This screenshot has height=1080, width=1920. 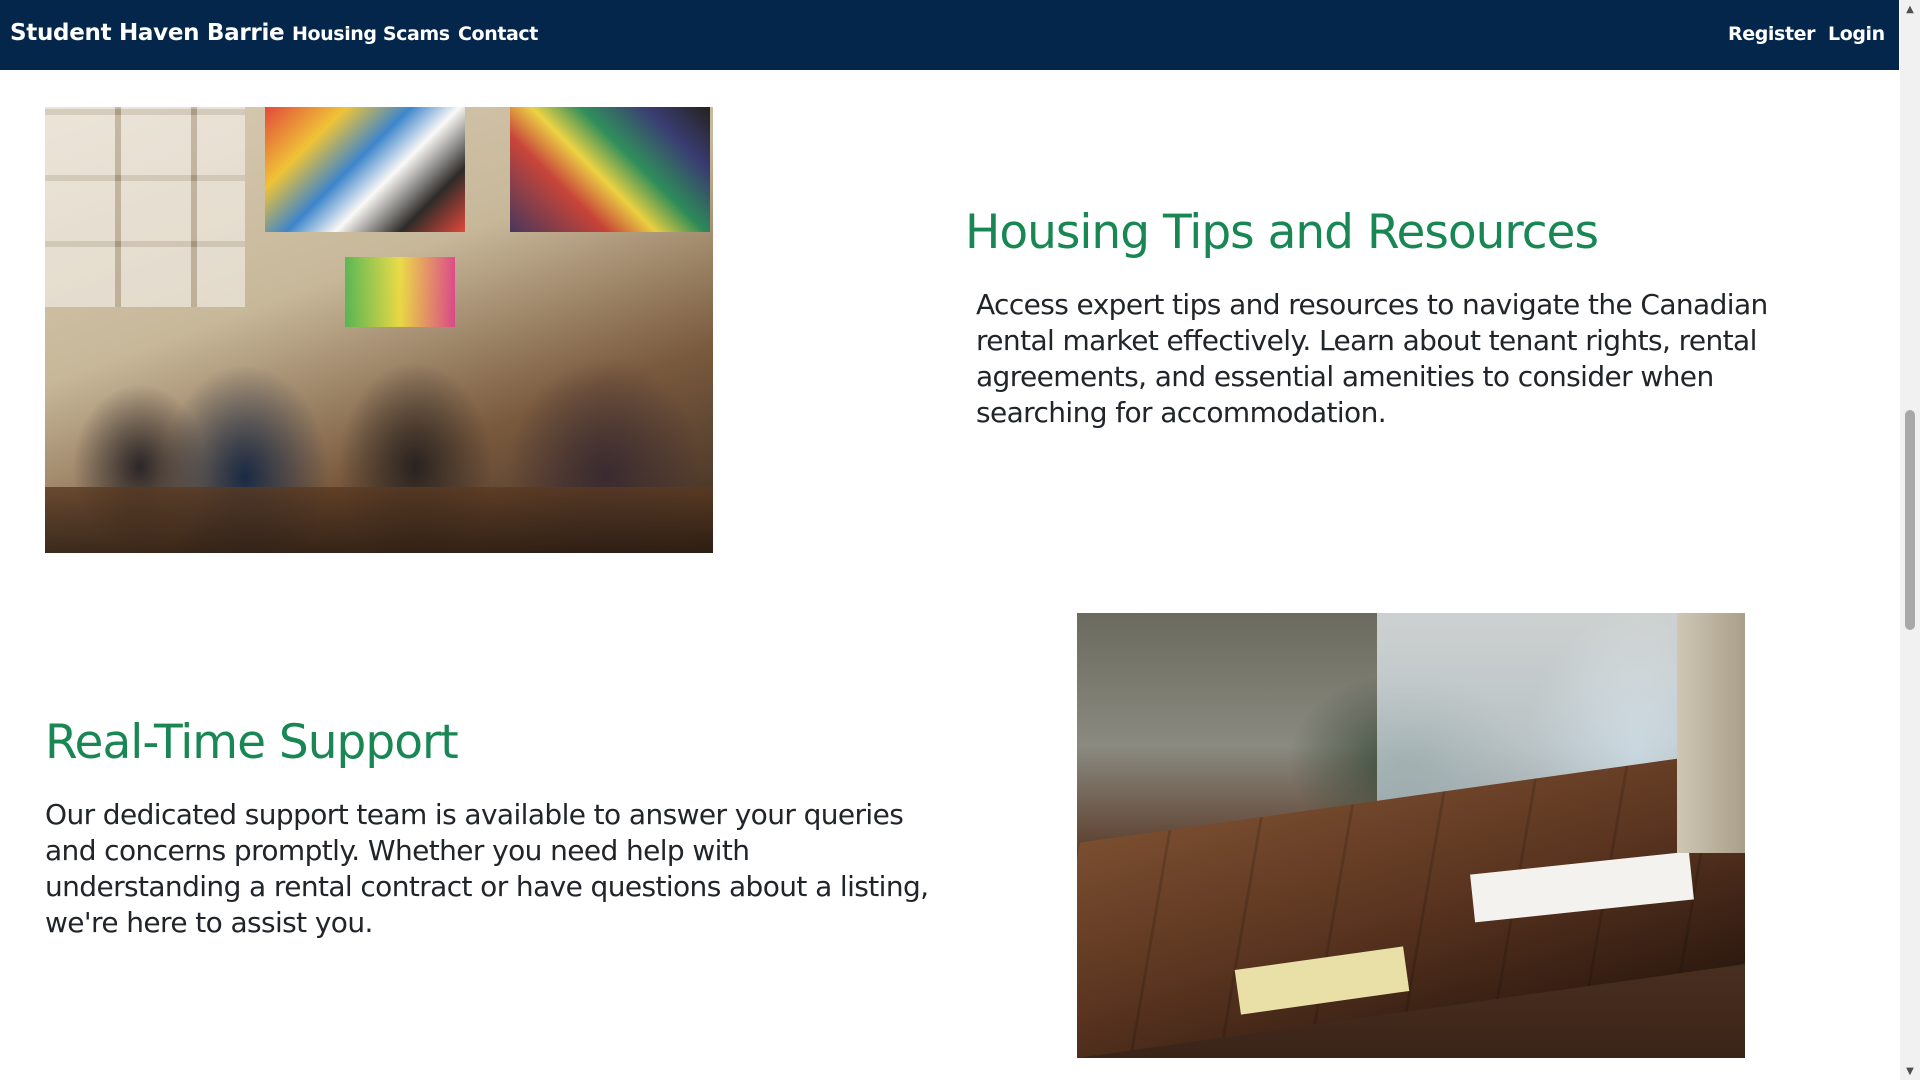 I want to click on register-link: Register, so click(x=1771, y=34).